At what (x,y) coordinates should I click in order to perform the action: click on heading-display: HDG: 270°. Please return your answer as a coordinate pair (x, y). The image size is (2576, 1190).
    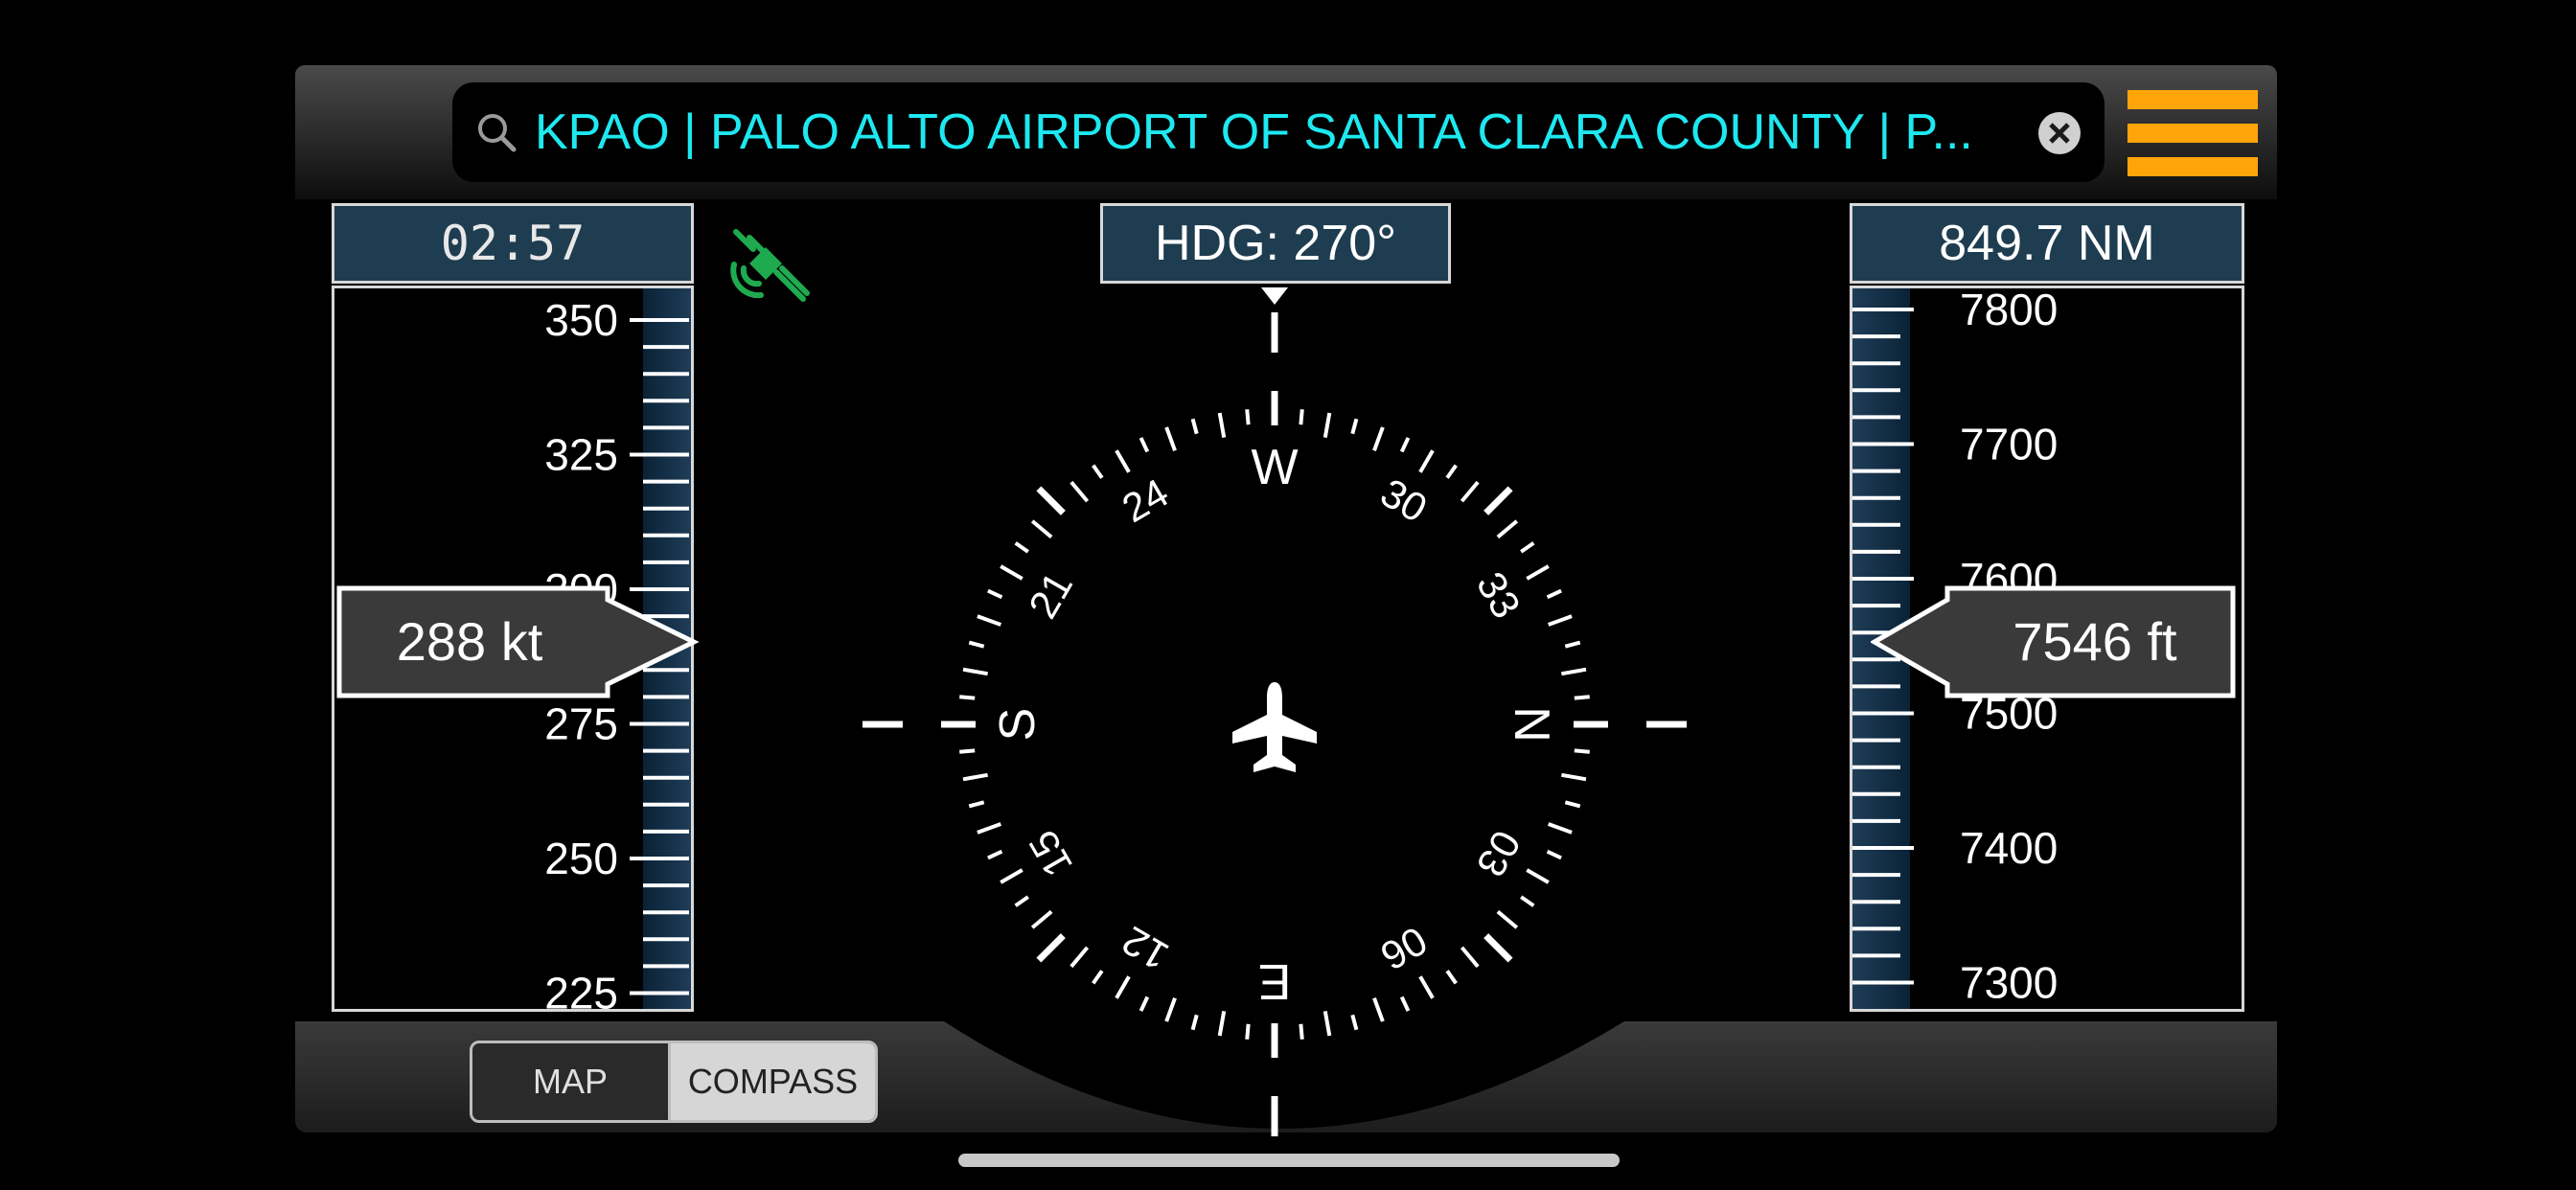
    Looking at the image, I should click on (1275, 244).